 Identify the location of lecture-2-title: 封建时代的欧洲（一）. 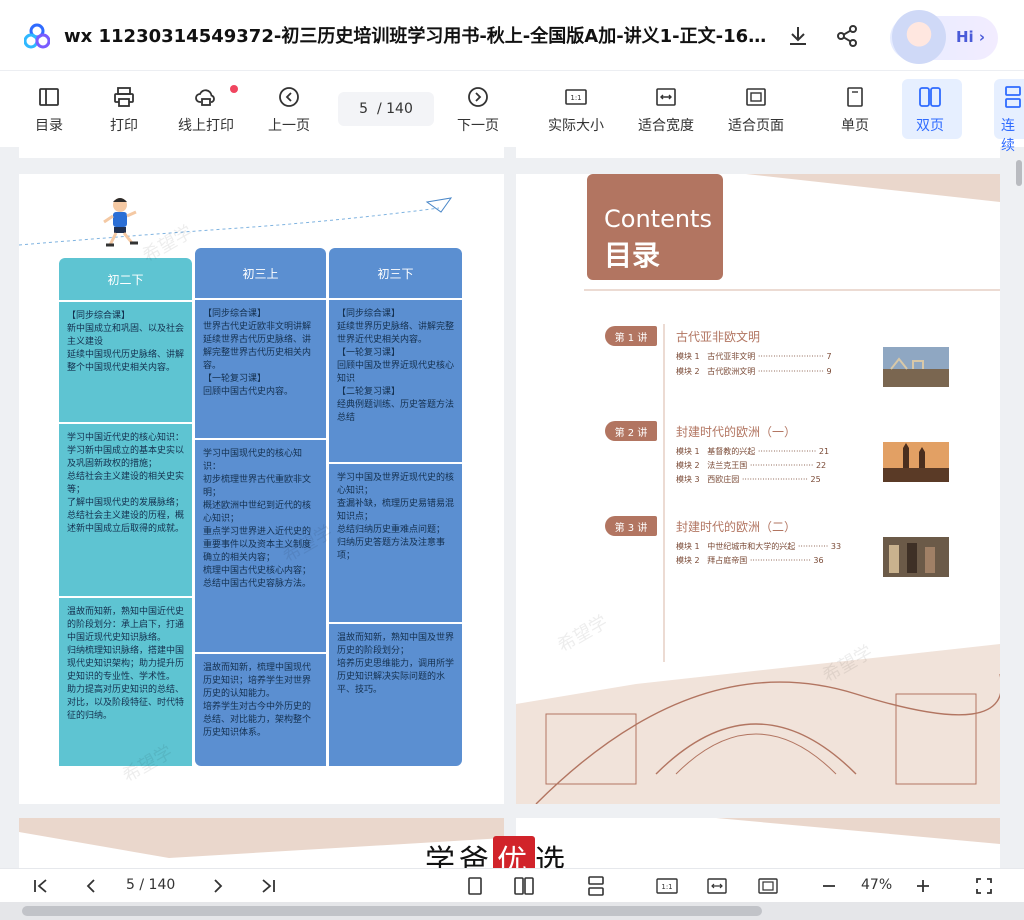
(736, 431).